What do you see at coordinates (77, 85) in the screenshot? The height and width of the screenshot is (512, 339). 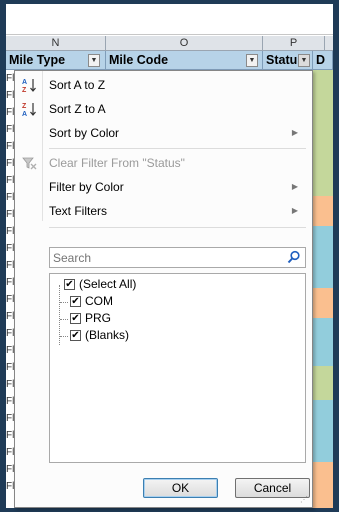 I see `sort-a-to-z-label: Sort A to Z` at bounding box center [77, 85].